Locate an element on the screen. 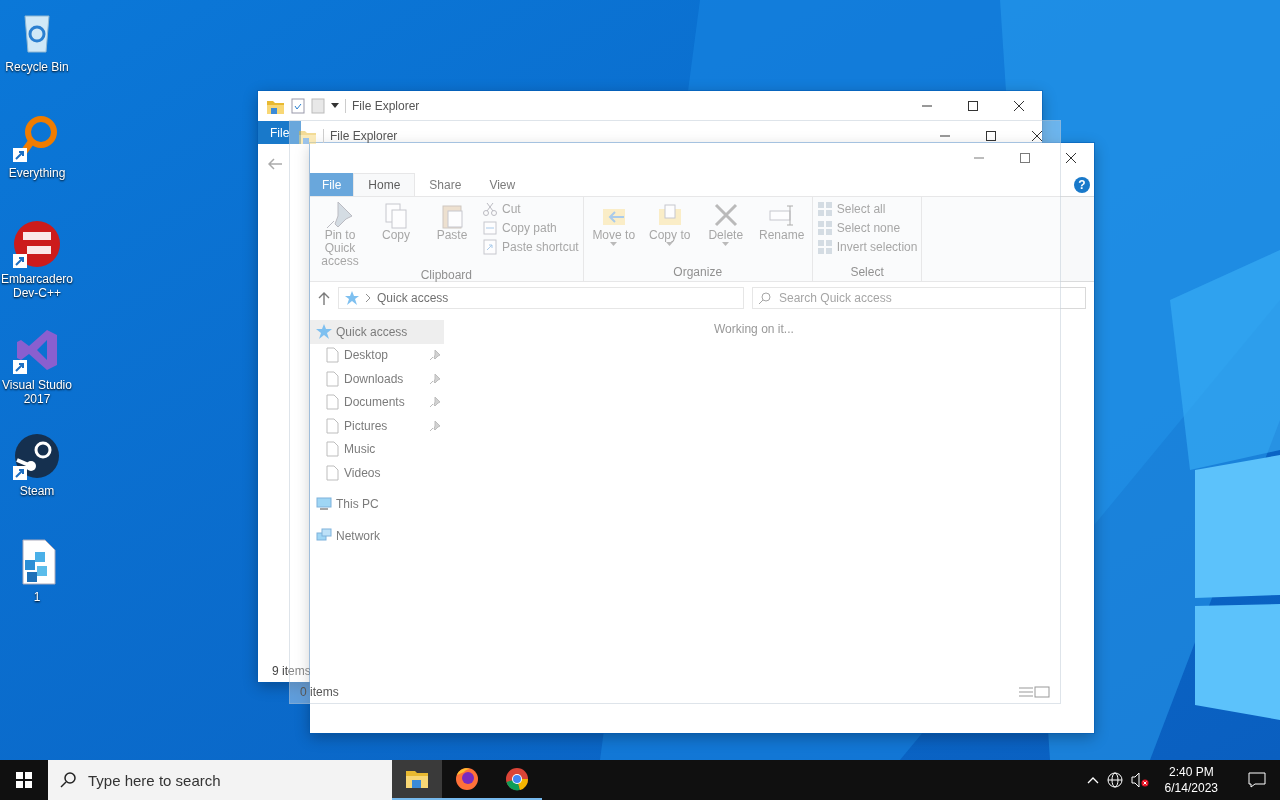 This screenshot has height=800, width=1280. globe-icon is located at coordinates (1114, 780).